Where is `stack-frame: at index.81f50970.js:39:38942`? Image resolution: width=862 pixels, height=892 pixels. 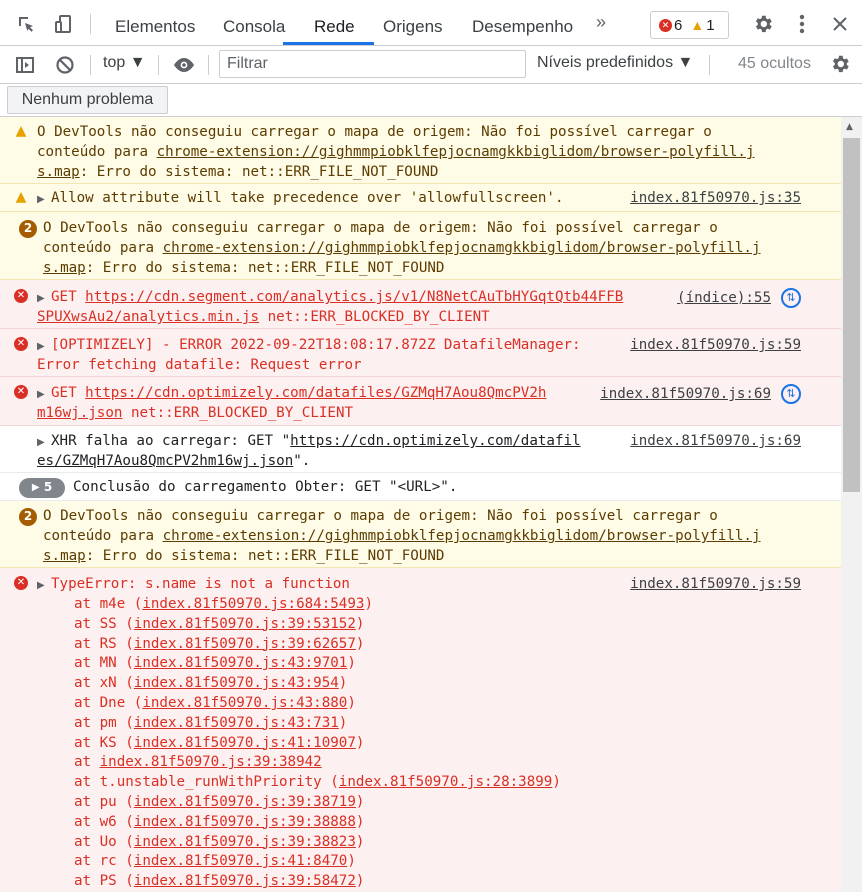 stack-frame: at index.81f50970.js:39:38942 is located at coordinates (198, 763).